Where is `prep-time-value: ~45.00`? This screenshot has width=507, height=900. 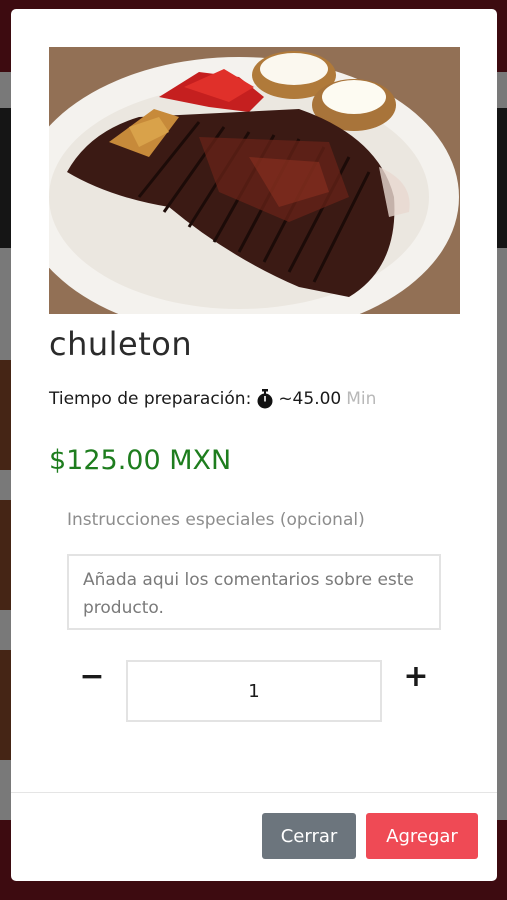
prep-time-value: ~45.00 is located at coordinates (310, 399).